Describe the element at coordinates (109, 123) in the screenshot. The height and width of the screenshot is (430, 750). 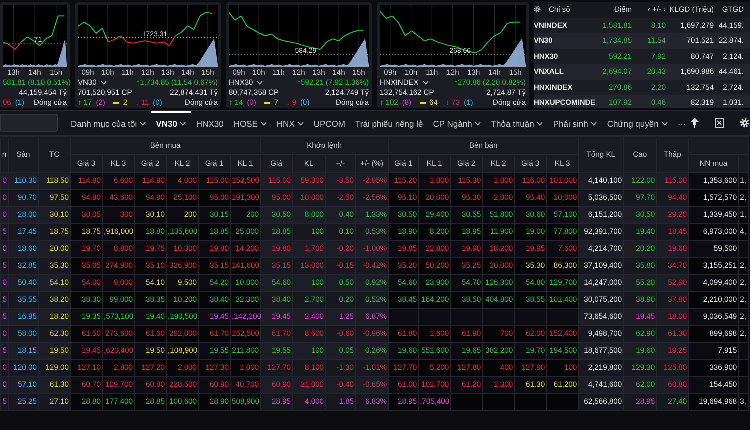
I see `tab: Danh mục của tôi` at that location.